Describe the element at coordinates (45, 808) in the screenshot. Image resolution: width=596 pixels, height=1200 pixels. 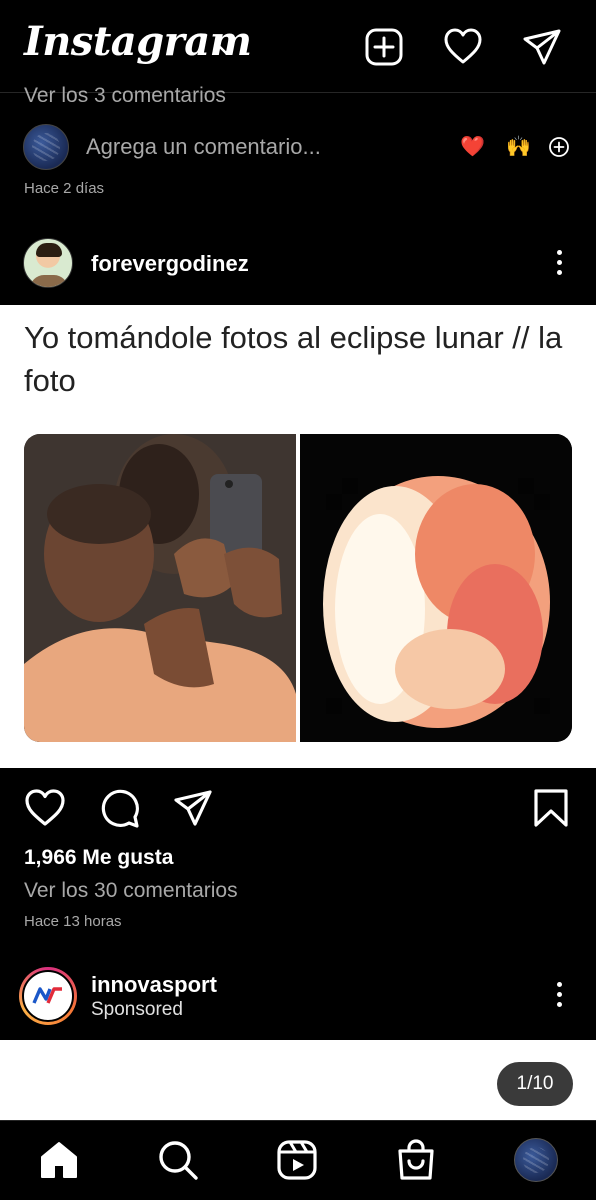
I see `like-icon` at that location.